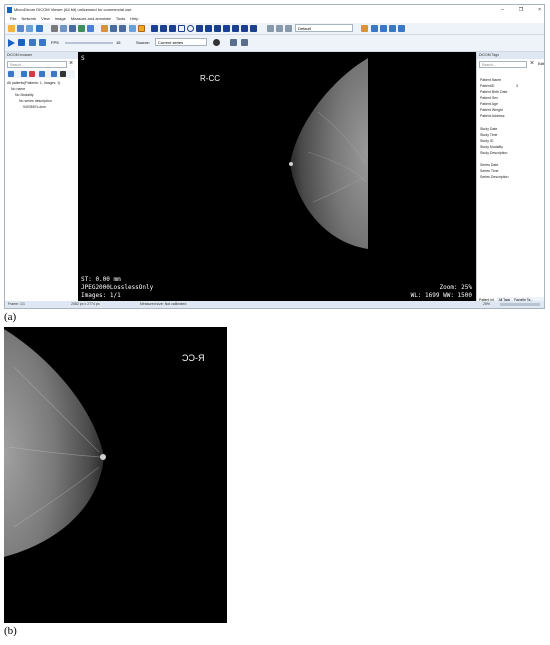  What do you see at coordinates (54, 28) in the screenshot?
I see `print-icon` at bounding box center [54, 28].